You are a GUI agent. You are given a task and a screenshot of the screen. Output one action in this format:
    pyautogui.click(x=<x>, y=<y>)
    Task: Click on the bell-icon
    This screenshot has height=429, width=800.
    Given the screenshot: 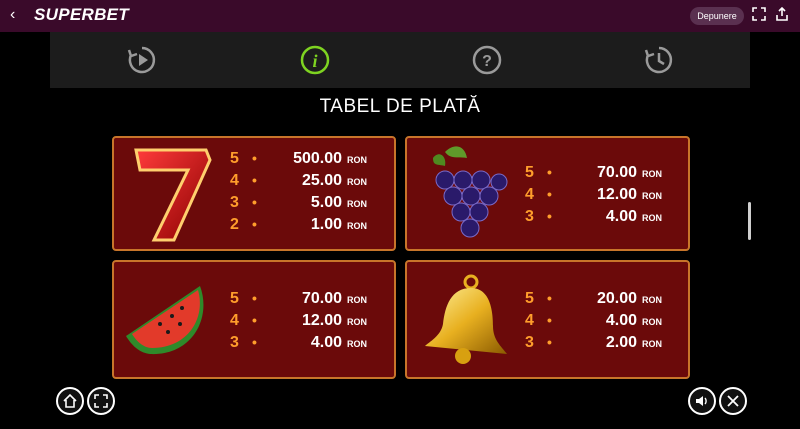 What is the action you would take?
    pyautogui.click(x=466, y=319)
    